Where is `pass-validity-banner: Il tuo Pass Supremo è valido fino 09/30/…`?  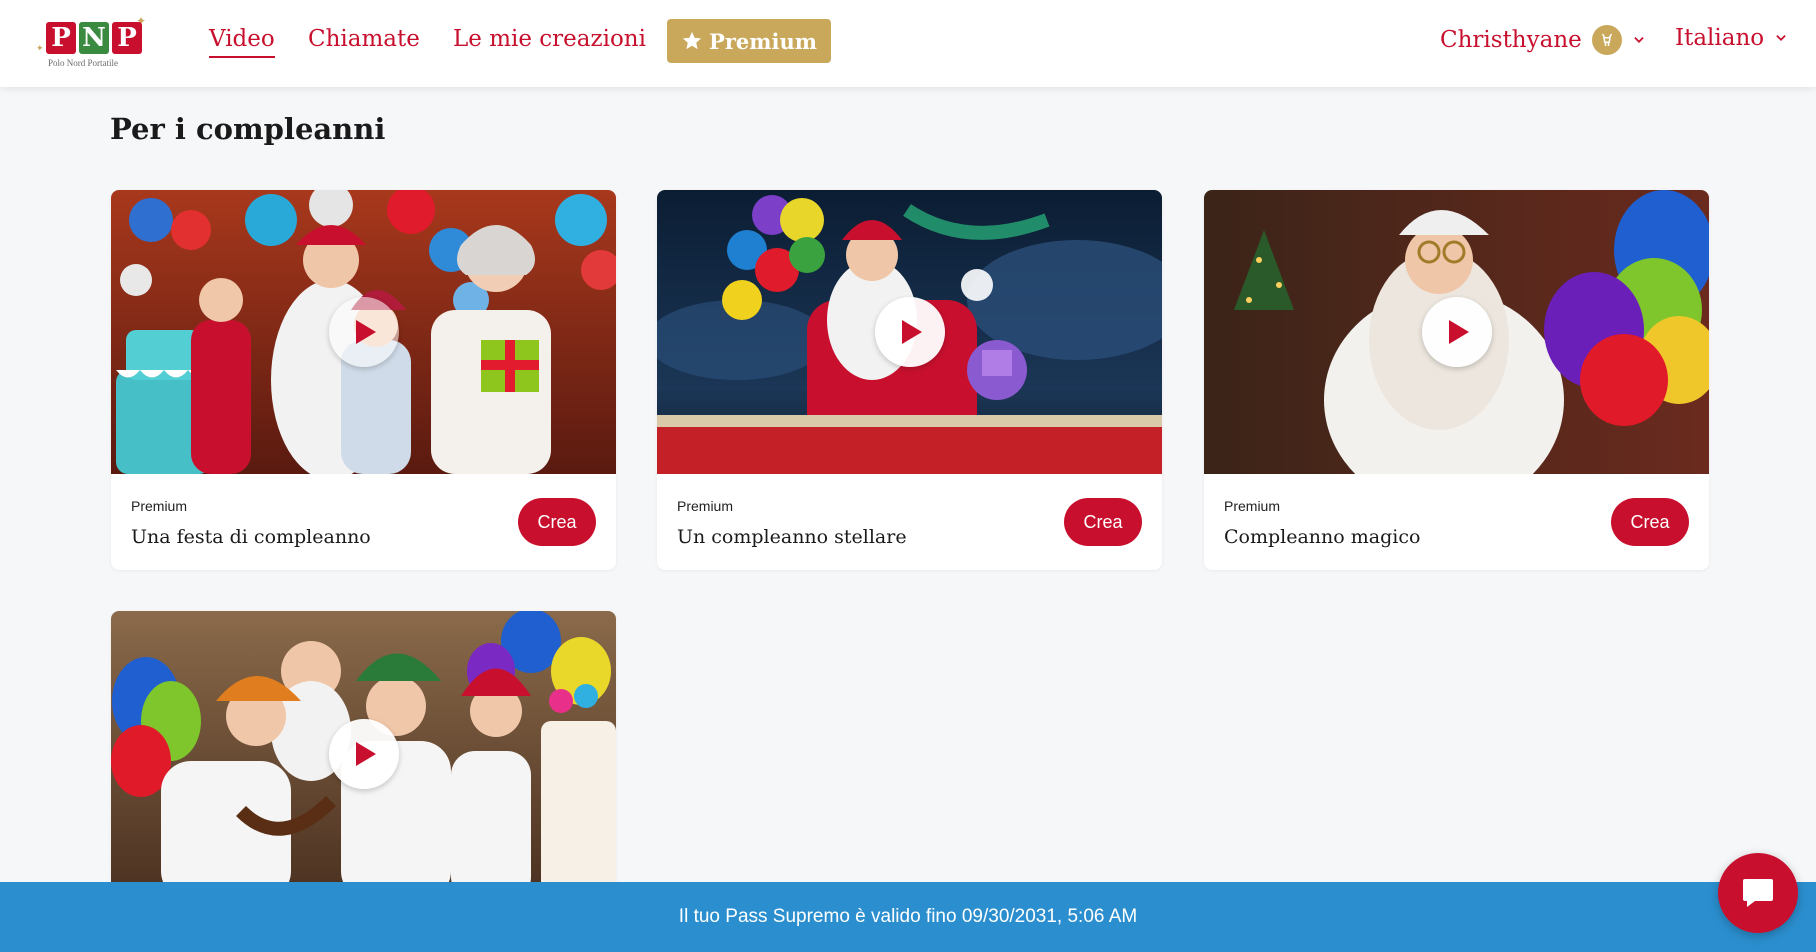
pass-validity-banner: Il tuo Pass Supremo è valido fino 09/30/… is located at coordinates (908, 917).